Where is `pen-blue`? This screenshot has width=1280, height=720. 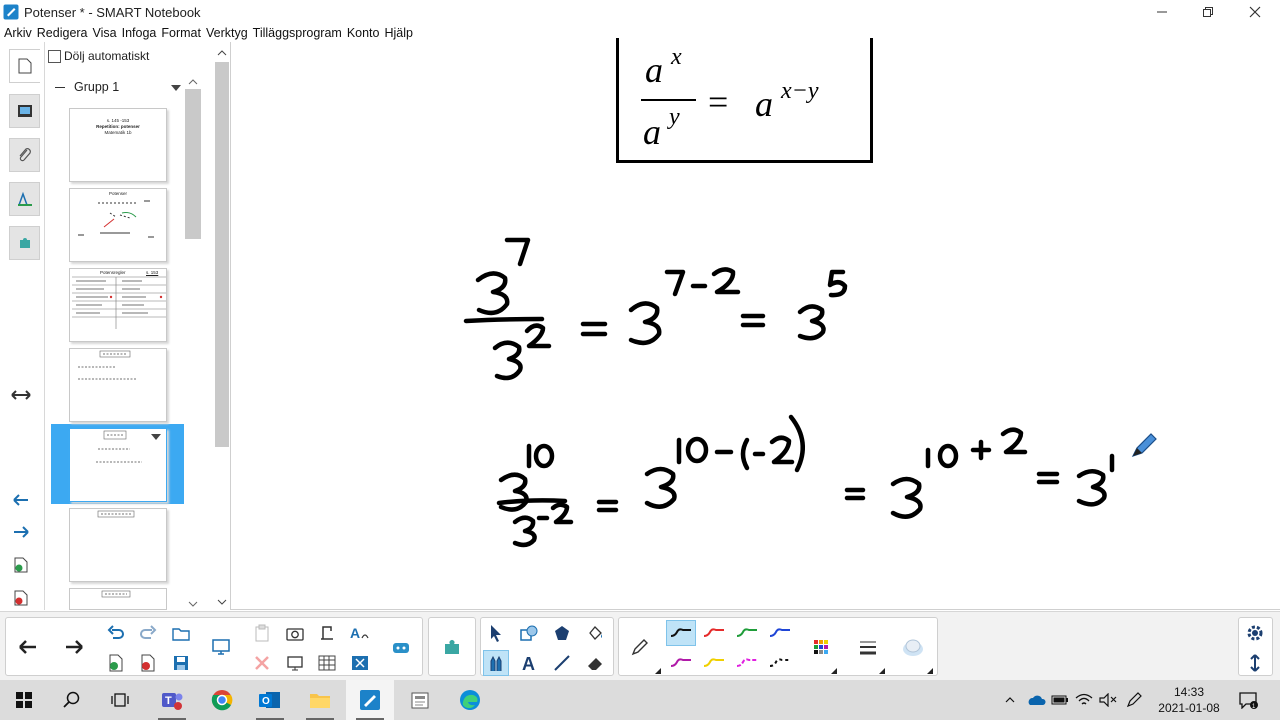
pen-blue is located at coordinates (780, 633).